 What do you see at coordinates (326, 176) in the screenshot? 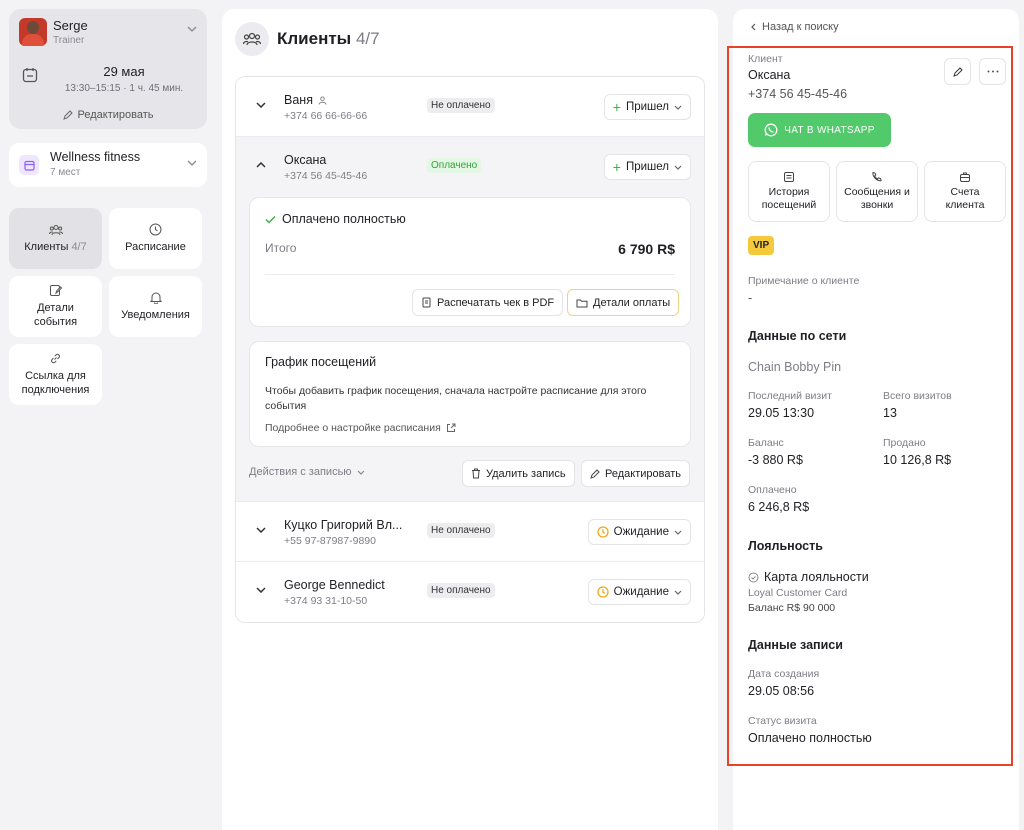
I see `client-phone: +374 56 45-45-46` at bounding box center [326, 176].